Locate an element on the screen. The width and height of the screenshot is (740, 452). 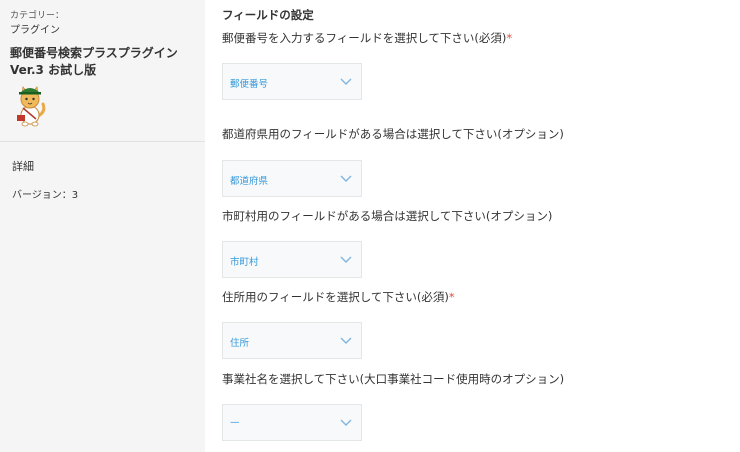
prefecture-select: 都道府県 is located at coordinates (292, 178).